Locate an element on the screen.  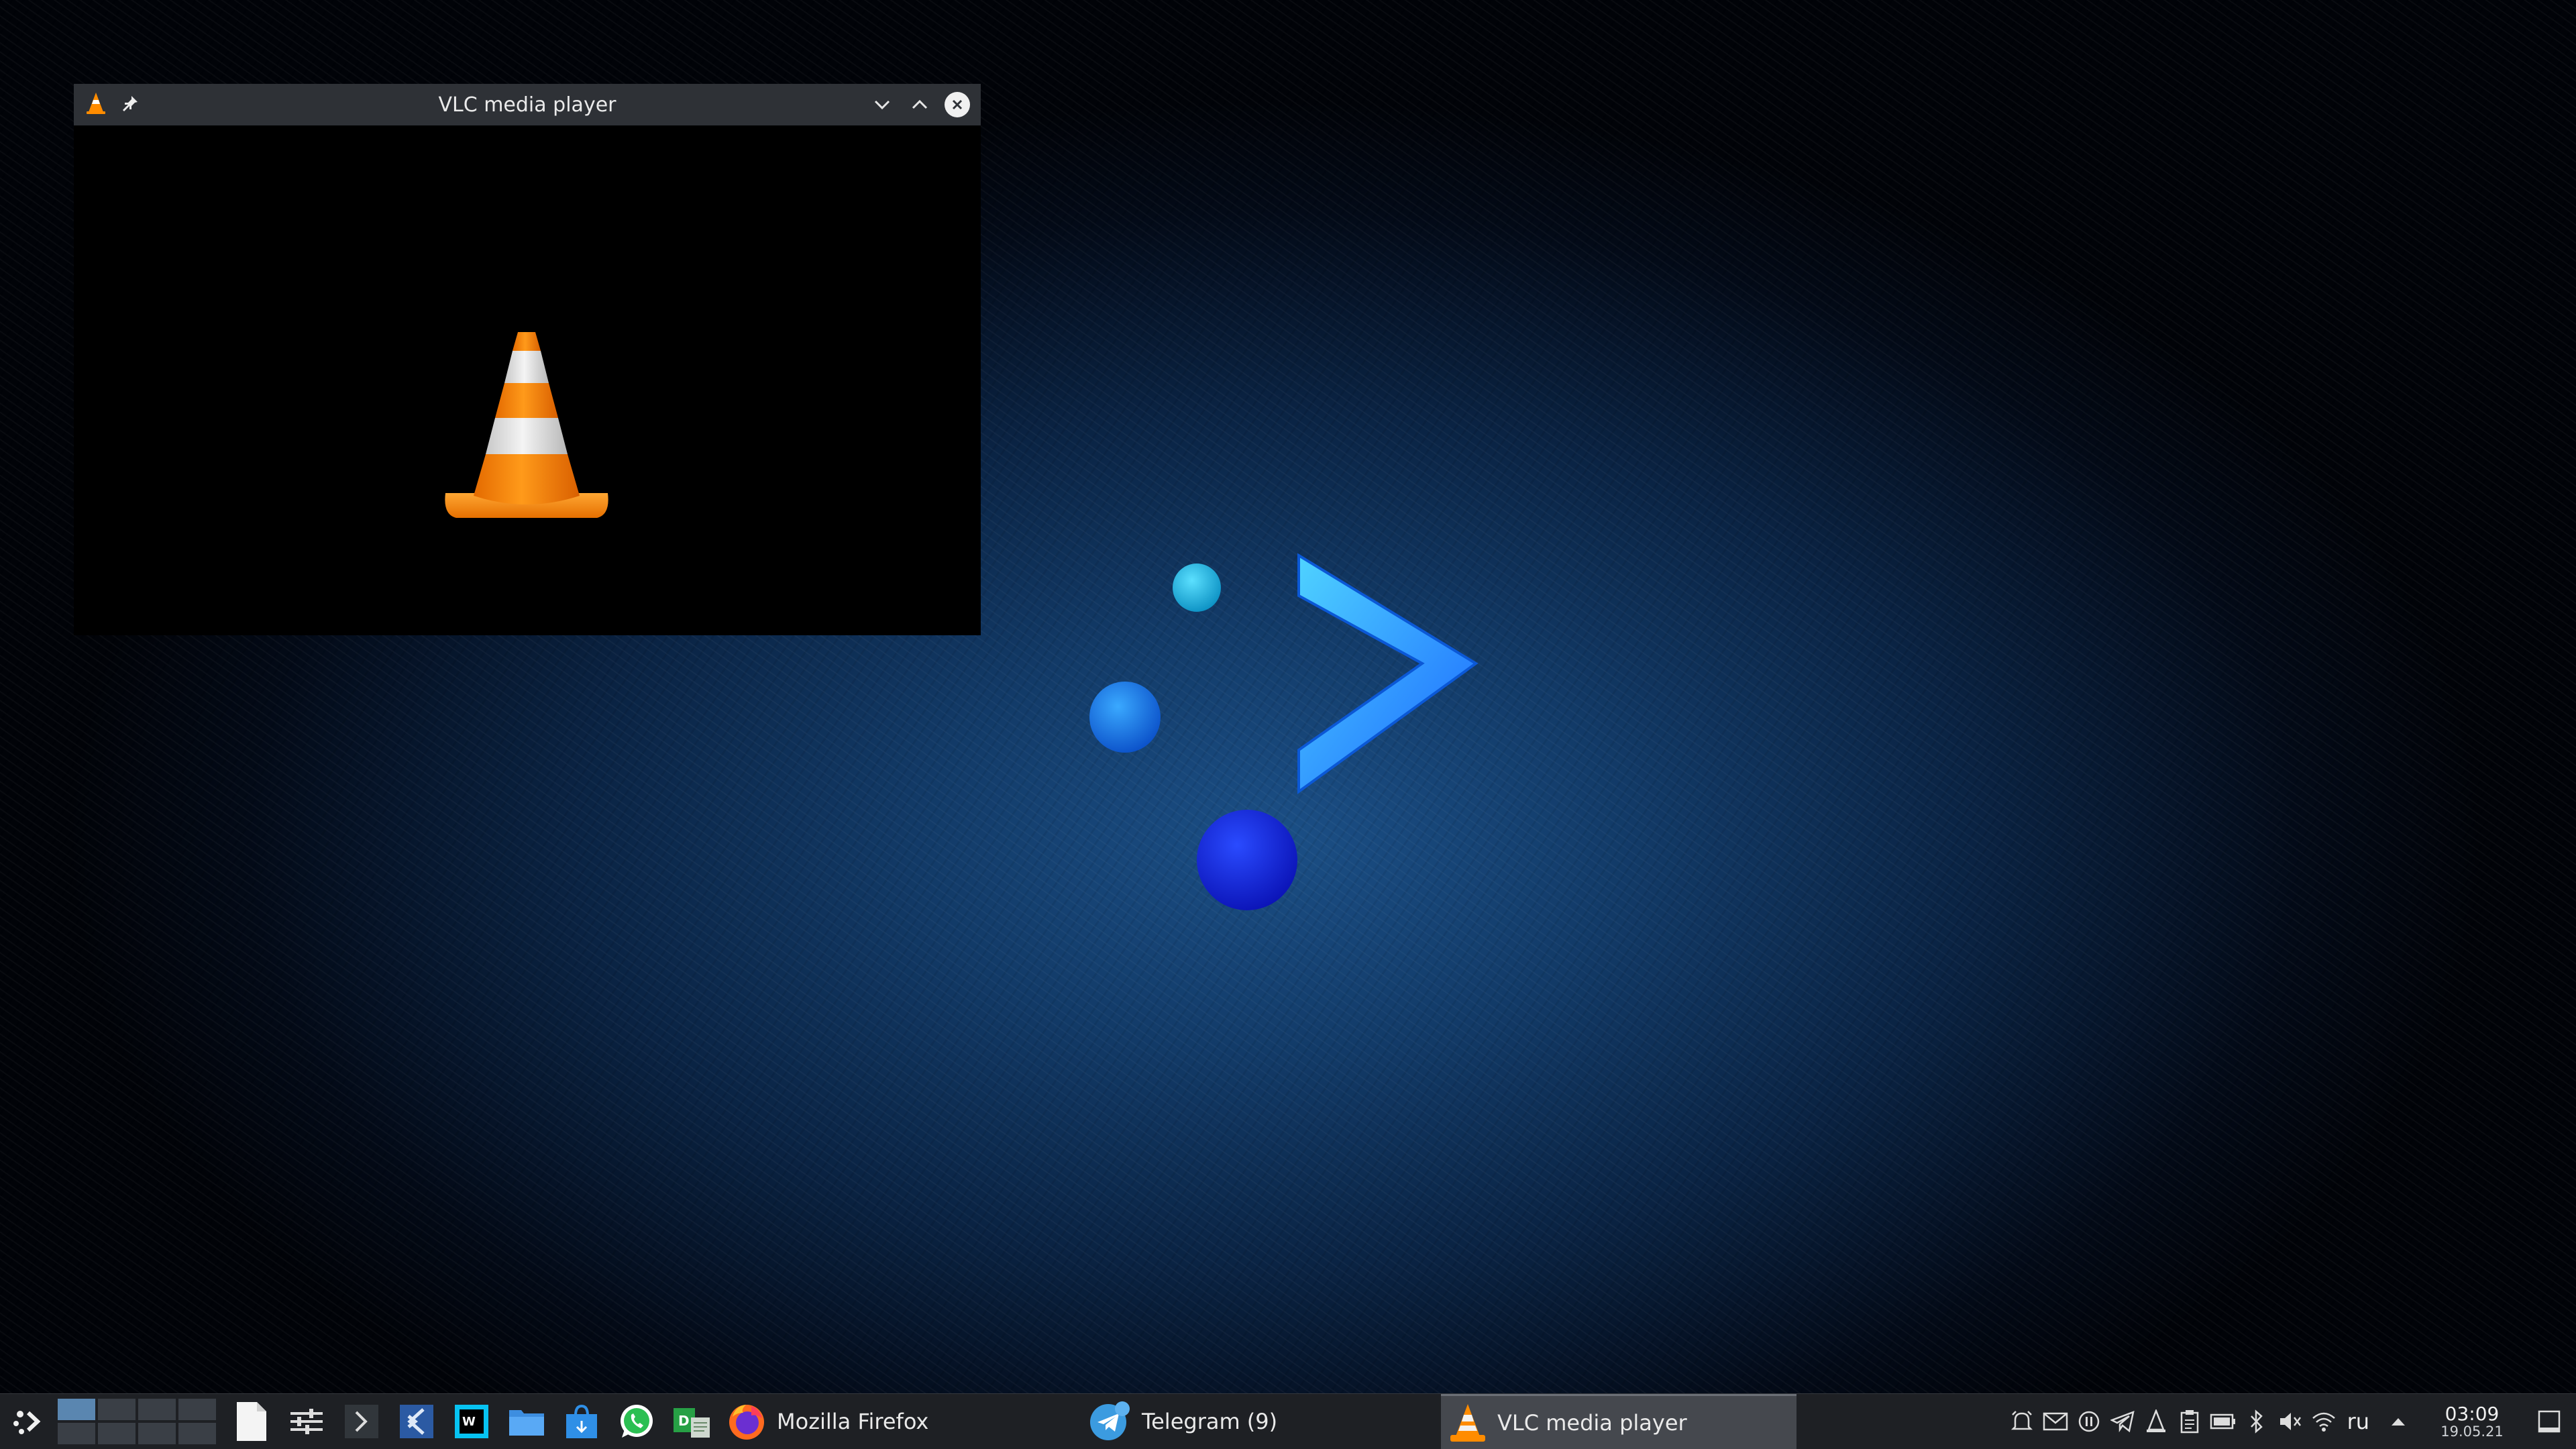
file-icon is located at coordinates (251, 1421).